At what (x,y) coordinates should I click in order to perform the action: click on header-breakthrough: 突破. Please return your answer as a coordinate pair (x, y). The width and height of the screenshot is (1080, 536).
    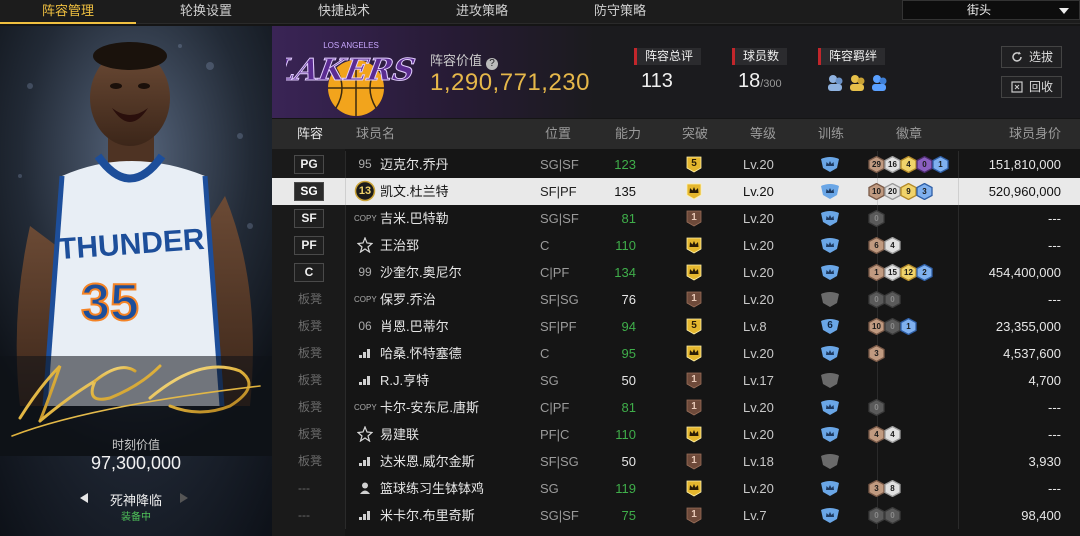
    Looking at the image, I should click on (695, 134).